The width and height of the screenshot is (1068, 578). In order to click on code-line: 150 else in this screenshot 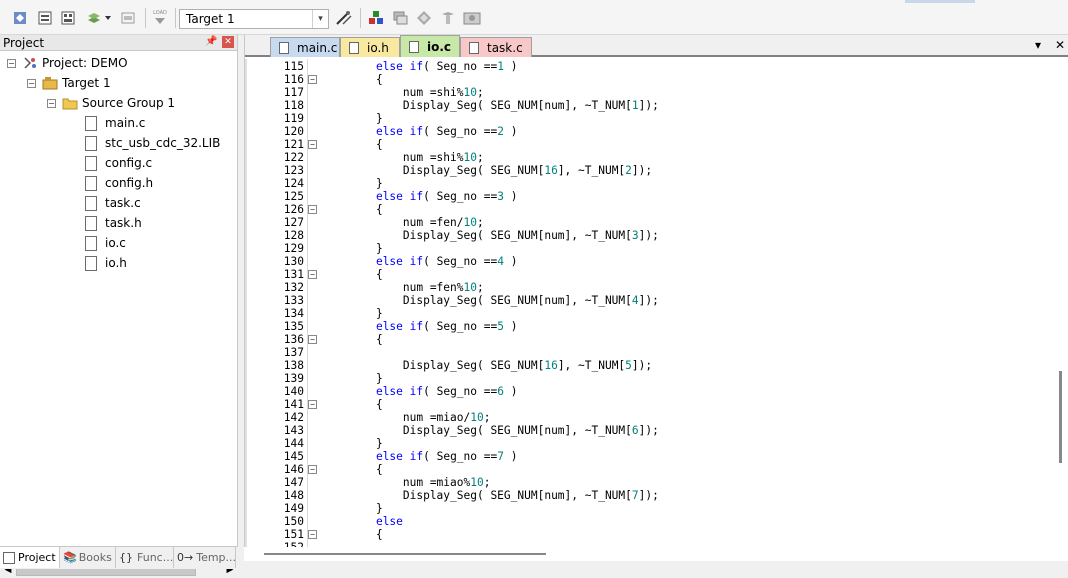, I will do `click(645, 521)`.